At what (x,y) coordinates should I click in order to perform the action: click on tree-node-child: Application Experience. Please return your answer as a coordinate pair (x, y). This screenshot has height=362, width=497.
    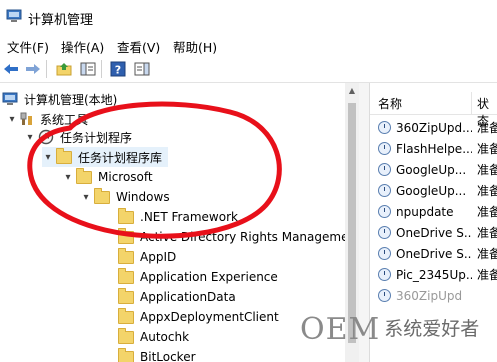
    Looking at the image, I should click on (198, 277).